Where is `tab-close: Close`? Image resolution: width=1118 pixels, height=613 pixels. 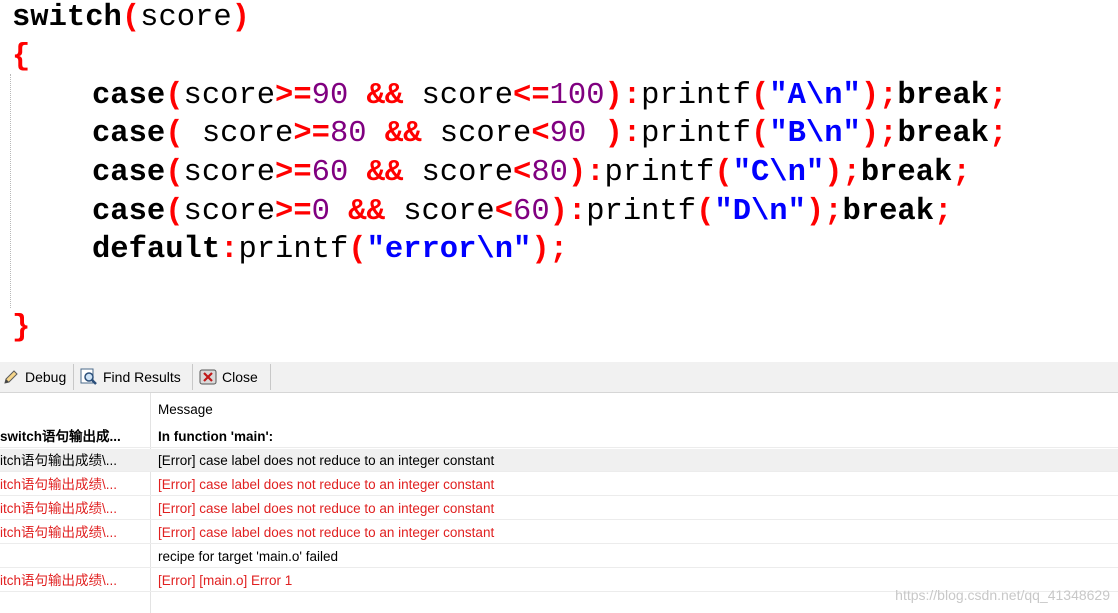
tab-close: Close is located at coordinates (235, 377).